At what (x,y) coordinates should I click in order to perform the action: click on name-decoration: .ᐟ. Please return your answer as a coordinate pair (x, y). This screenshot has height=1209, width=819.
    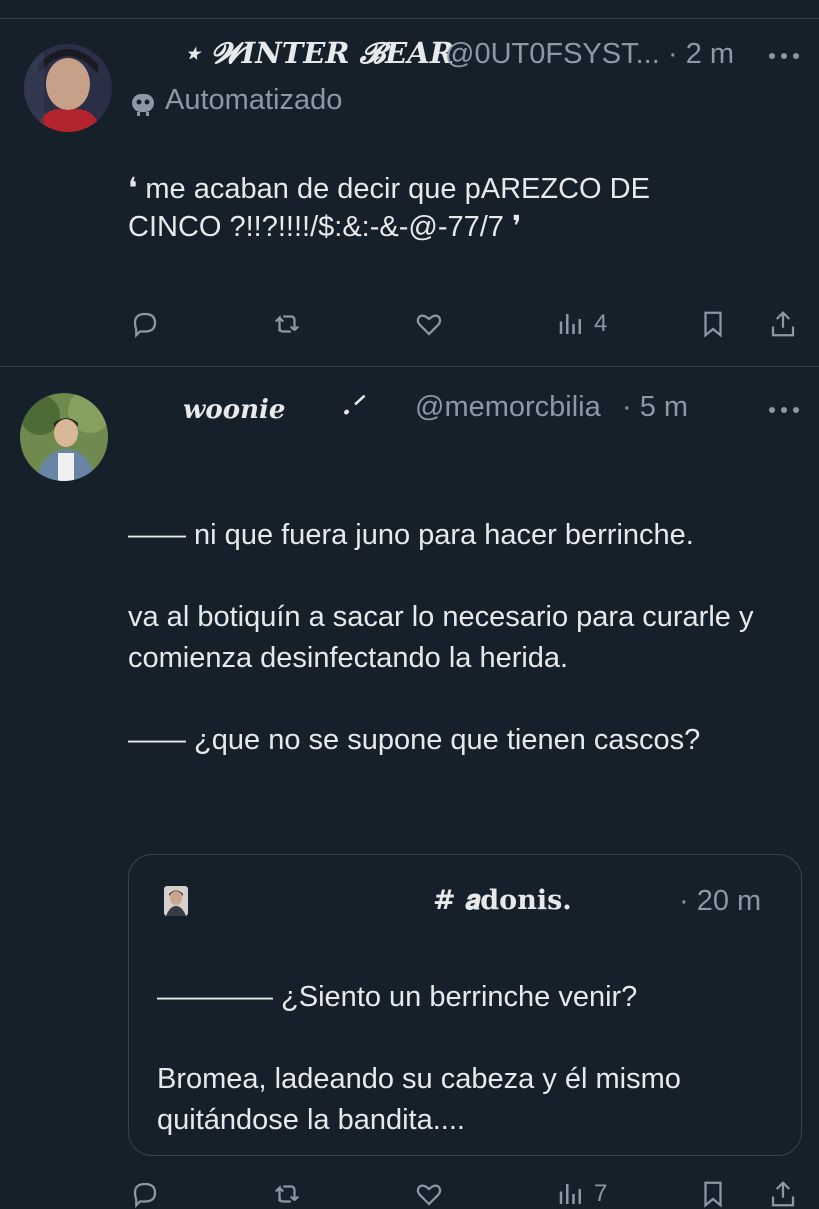
    Looking at the image, I should click on (352, 406).